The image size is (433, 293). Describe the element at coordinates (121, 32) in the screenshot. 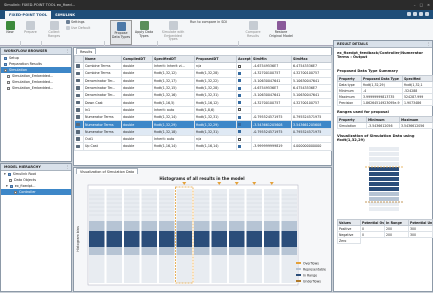

I see `propose-data-types-button: Propose Data Types` at that location.